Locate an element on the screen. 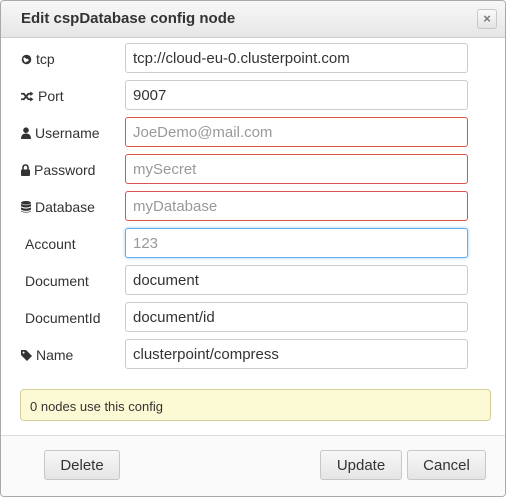 This screenshot has width=506, height=497. username-input is located at coordinates (296, 132).